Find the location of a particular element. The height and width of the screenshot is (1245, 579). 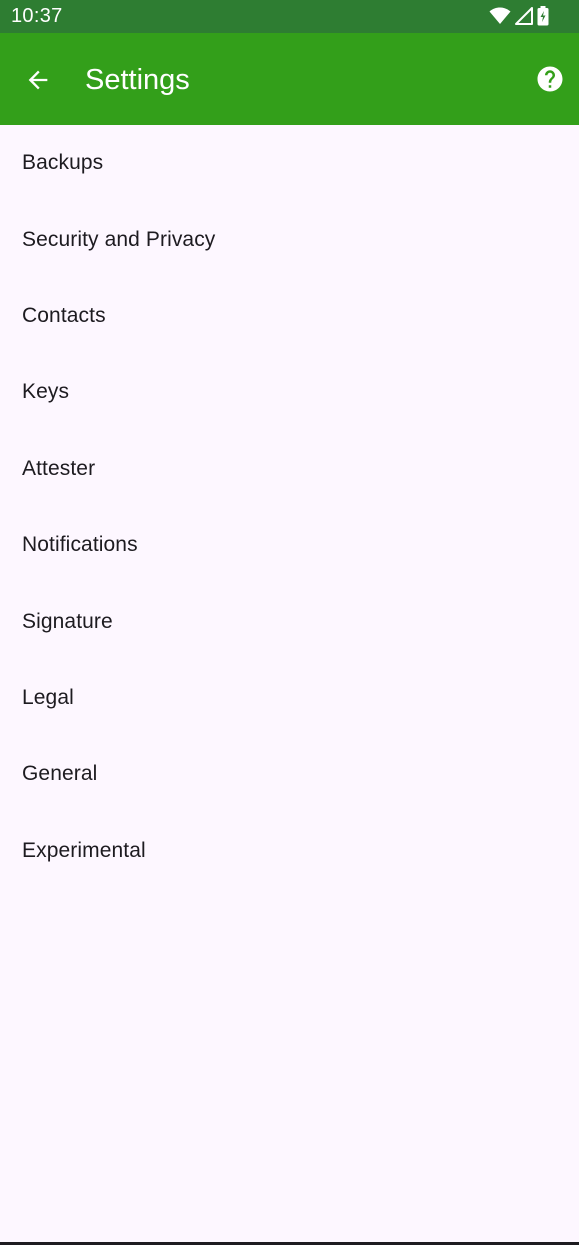

help-button is located at coordinates (550, 79).